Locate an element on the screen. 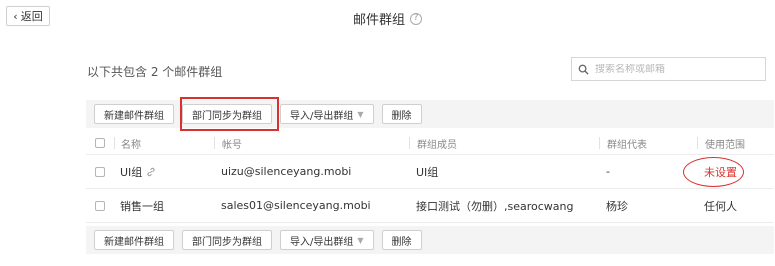 This screenshot has height=266, width=775. group-rep: 杨珍 is located at coordinates (617, 206).